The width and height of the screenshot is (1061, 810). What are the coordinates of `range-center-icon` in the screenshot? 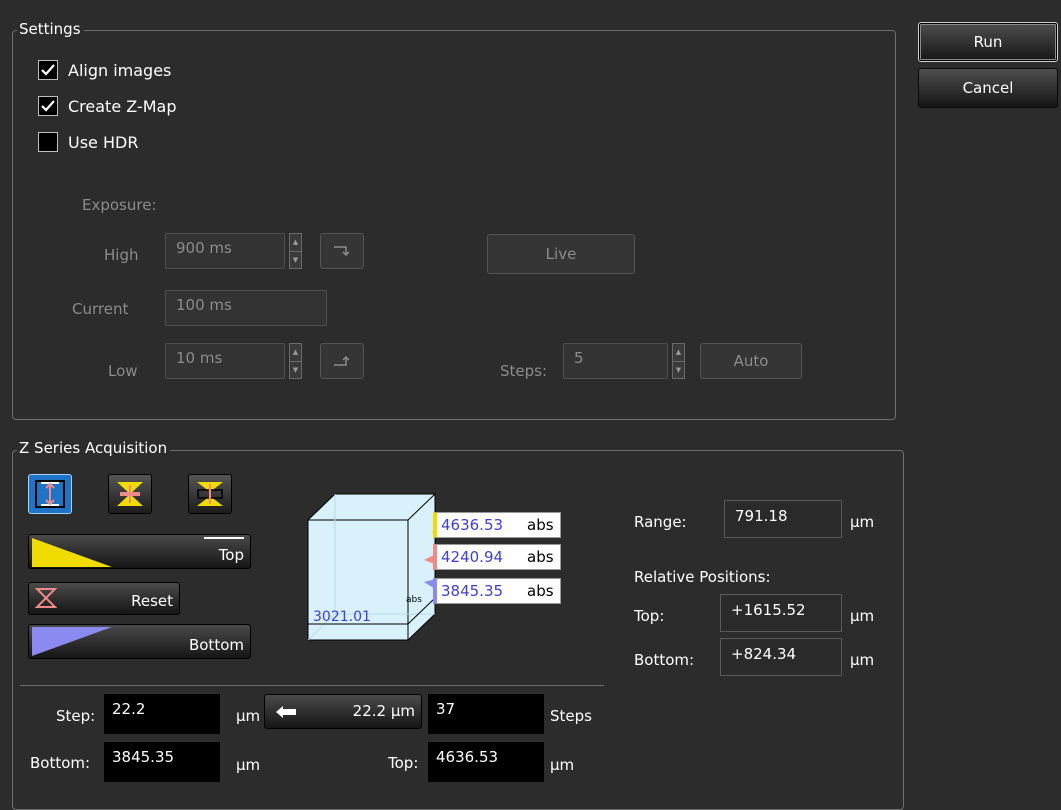 It's located at (130, 494).